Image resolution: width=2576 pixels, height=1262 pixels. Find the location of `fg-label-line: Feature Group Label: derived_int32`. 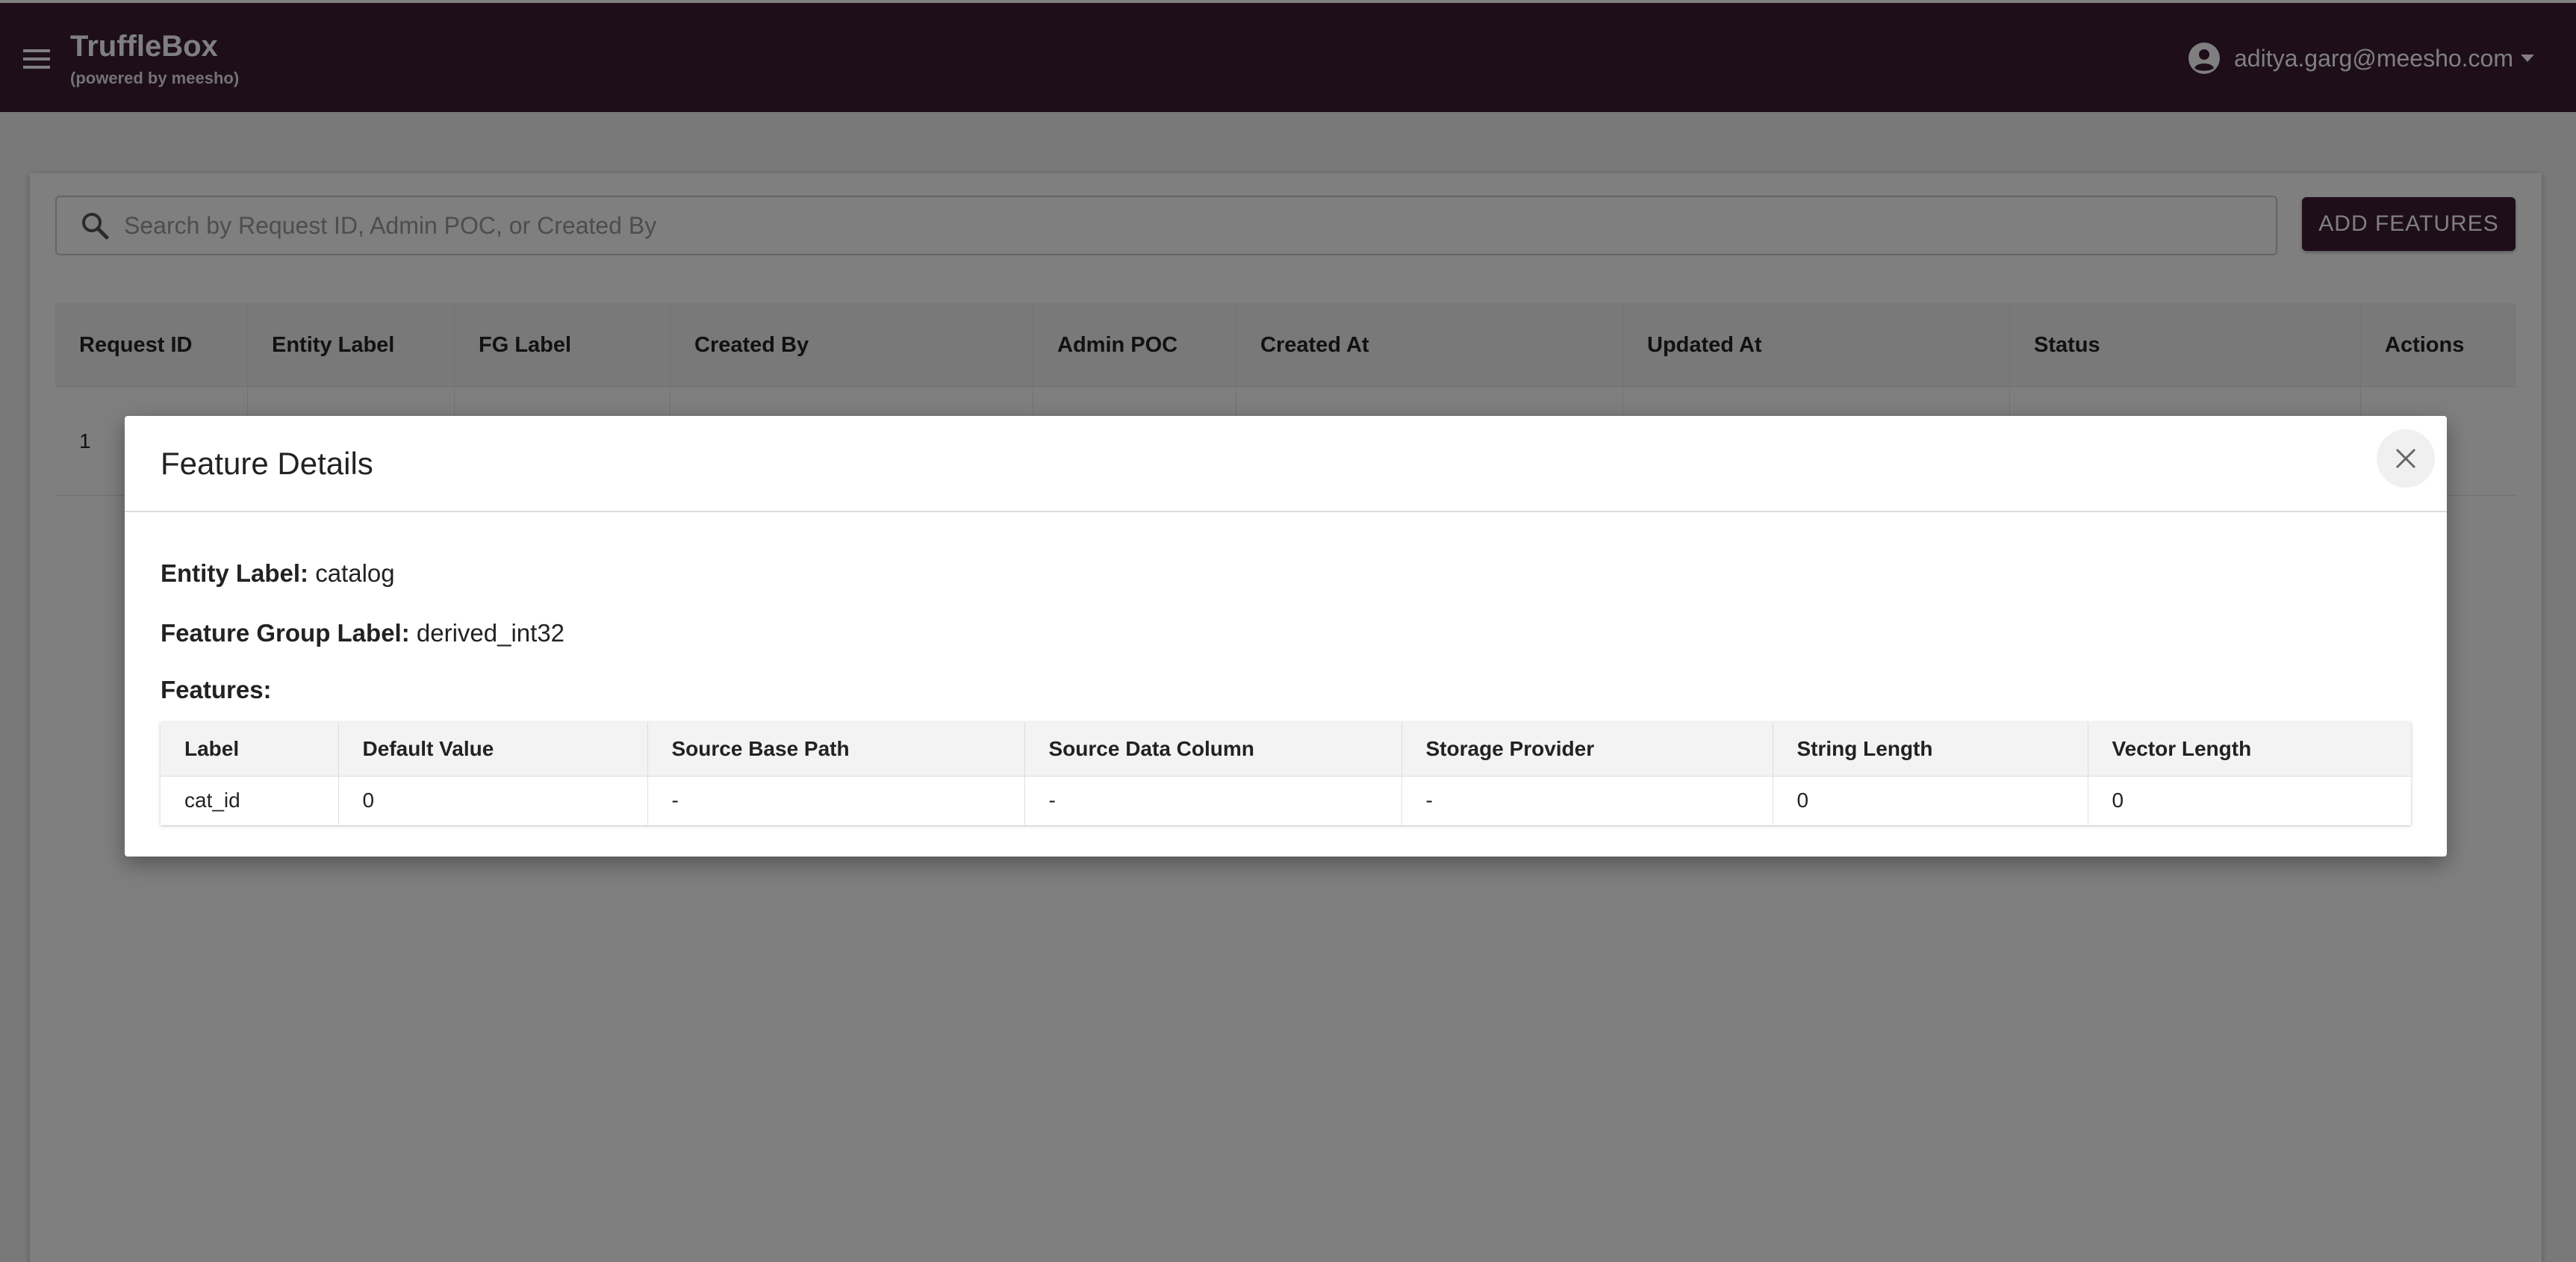

fg-label-line: Feature Group Label: derived_int32 is located at coordinates (362, 633).